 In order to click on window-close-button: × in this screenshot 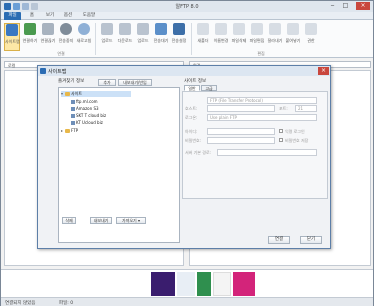, I will do `click(363, 6)`.